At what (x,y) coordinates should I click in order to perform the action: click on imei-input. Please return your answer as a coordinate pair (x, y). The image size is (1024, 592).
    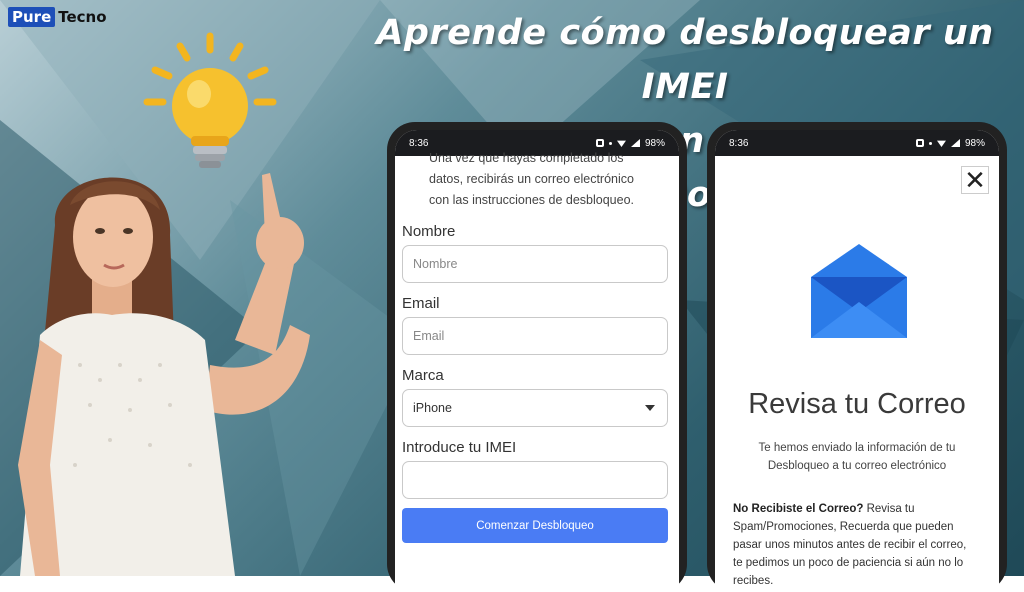
    Looking at the image, I should click on (535, 480).